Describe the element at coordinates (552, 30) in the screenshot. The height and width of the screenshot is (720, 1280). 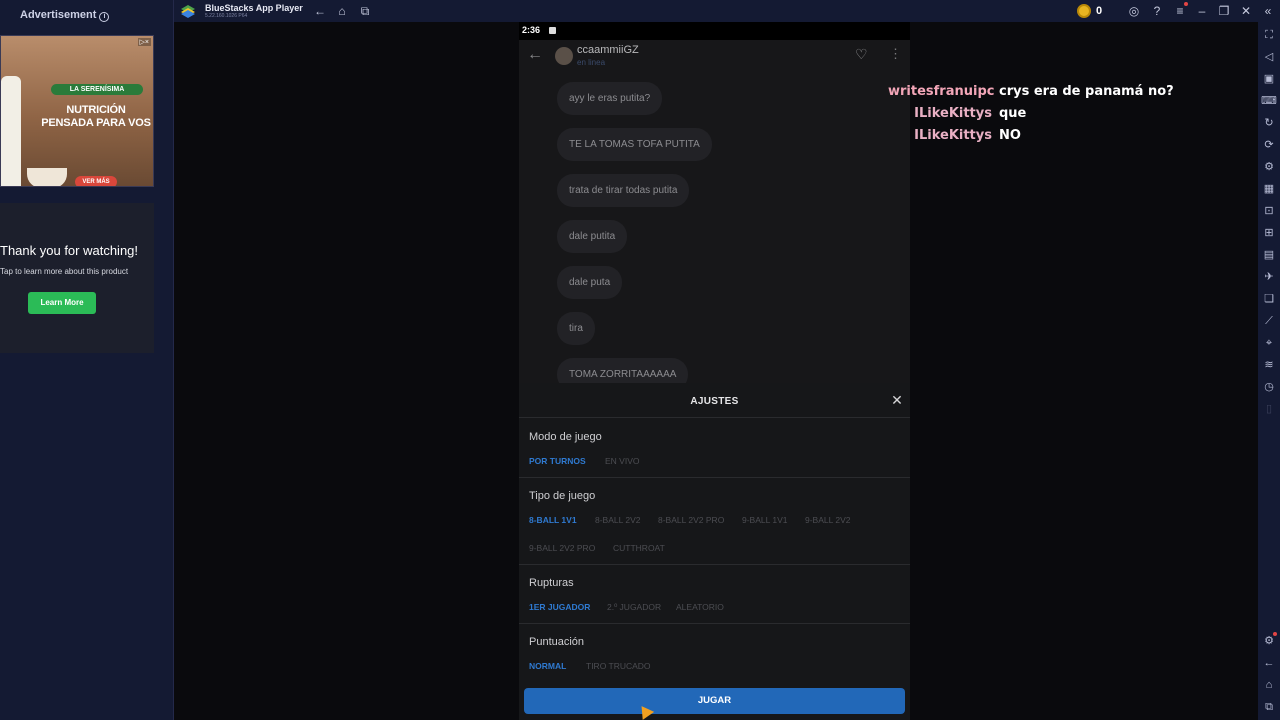
I see `notification-icon` at that location.